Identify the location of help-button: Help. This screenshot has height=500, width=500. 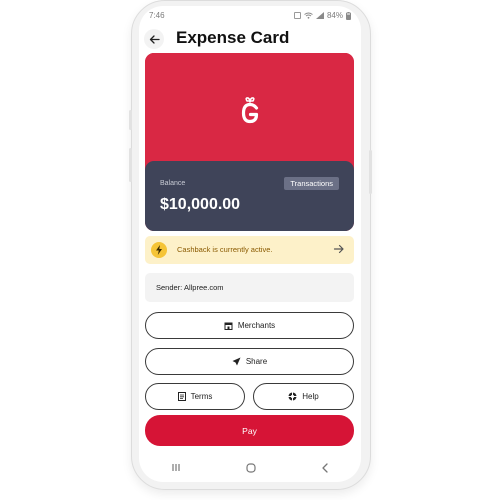
(303, 396).